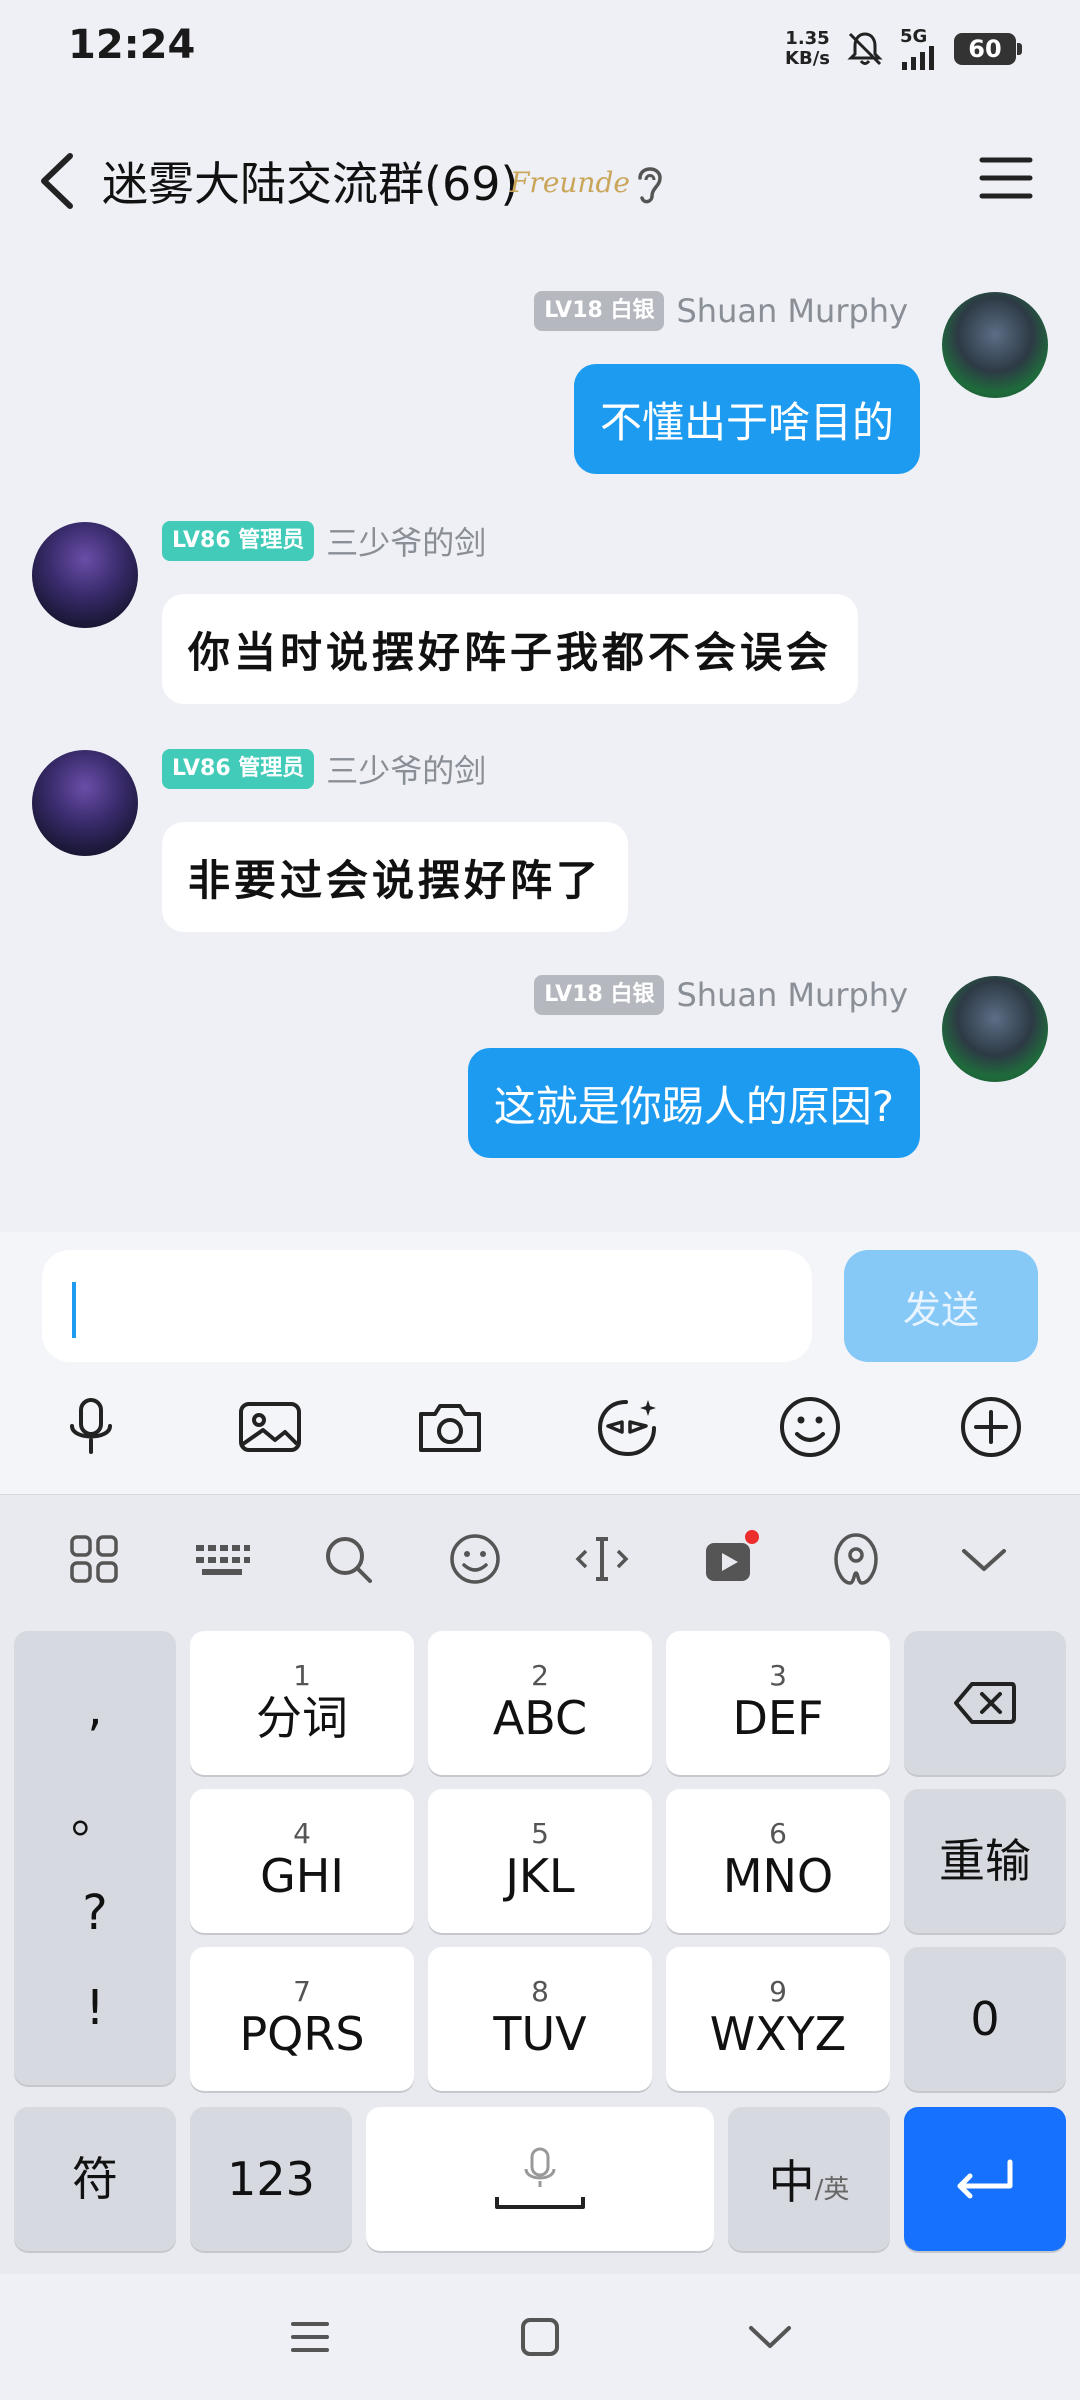 This screenshot has width=1080, height=2400. What do you see at coordinates (650, 183) in the screenshot?
I see `ear-icon` at bounding box center [650, 183].